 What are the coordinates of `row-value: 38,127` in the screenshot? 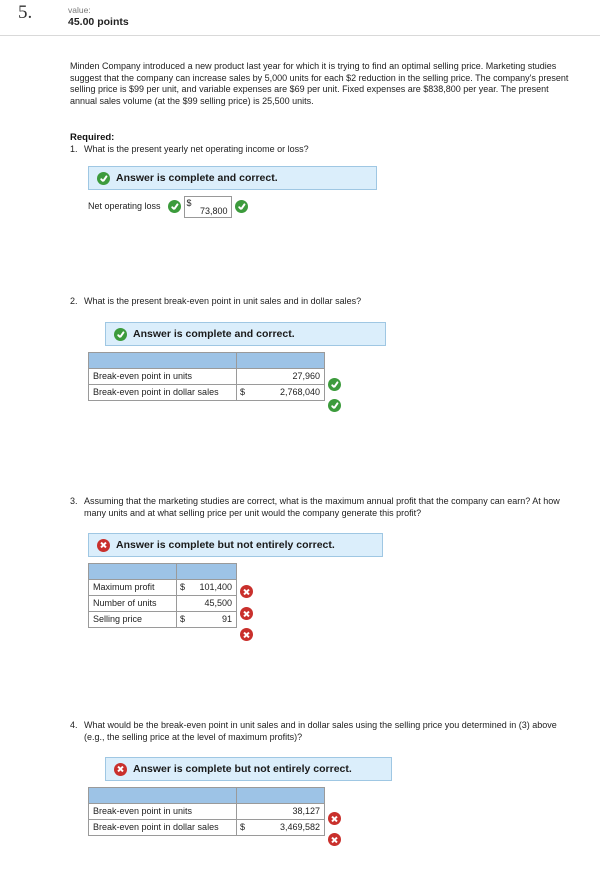 It's located at (306, 811).